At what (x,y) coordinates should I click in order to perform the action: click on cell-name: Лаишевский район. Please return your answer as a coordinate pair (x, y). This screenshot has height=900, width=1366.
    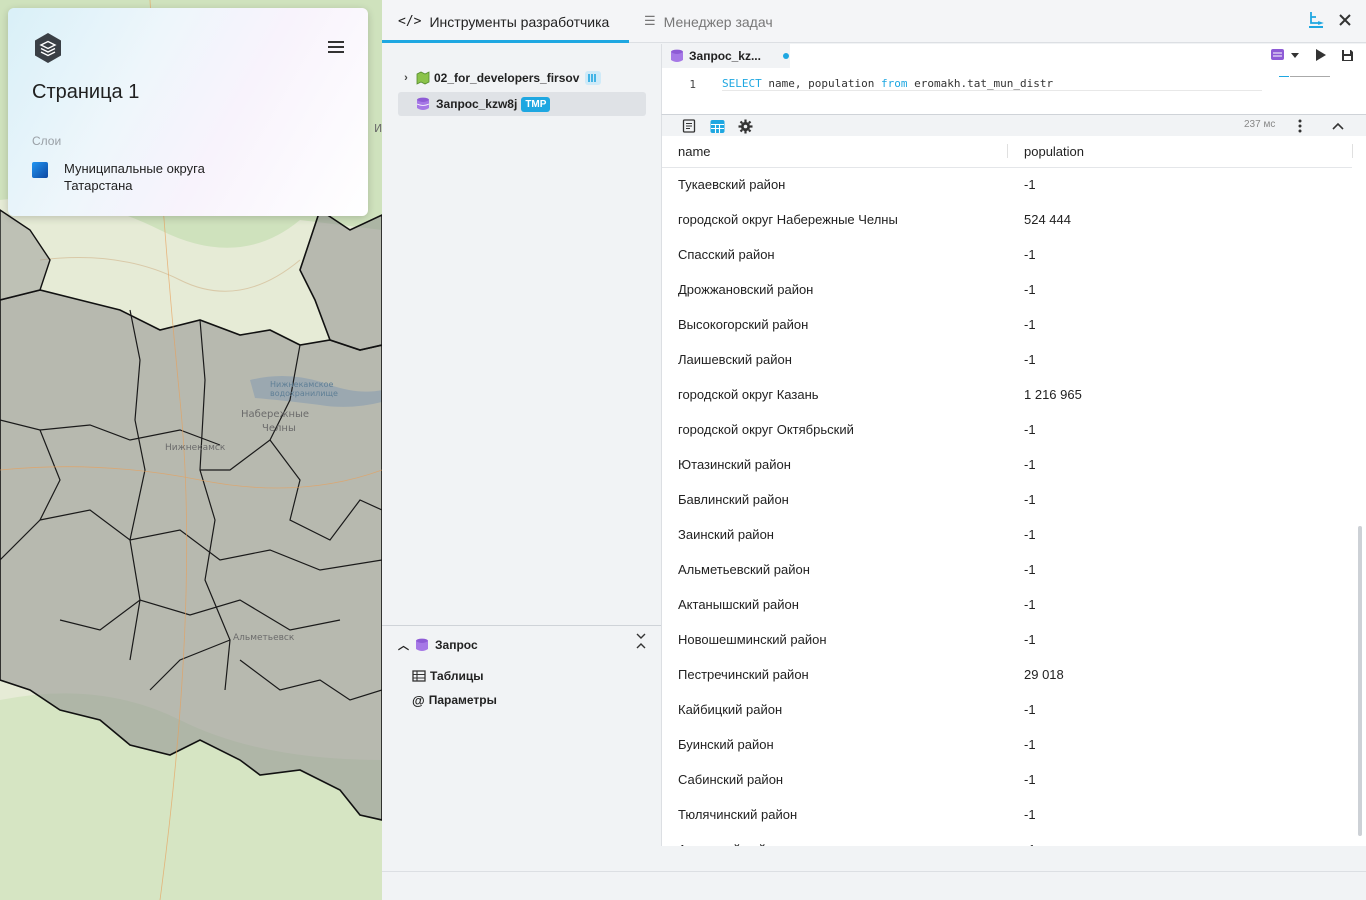
    Looking at the image, I should click on (735, 359).